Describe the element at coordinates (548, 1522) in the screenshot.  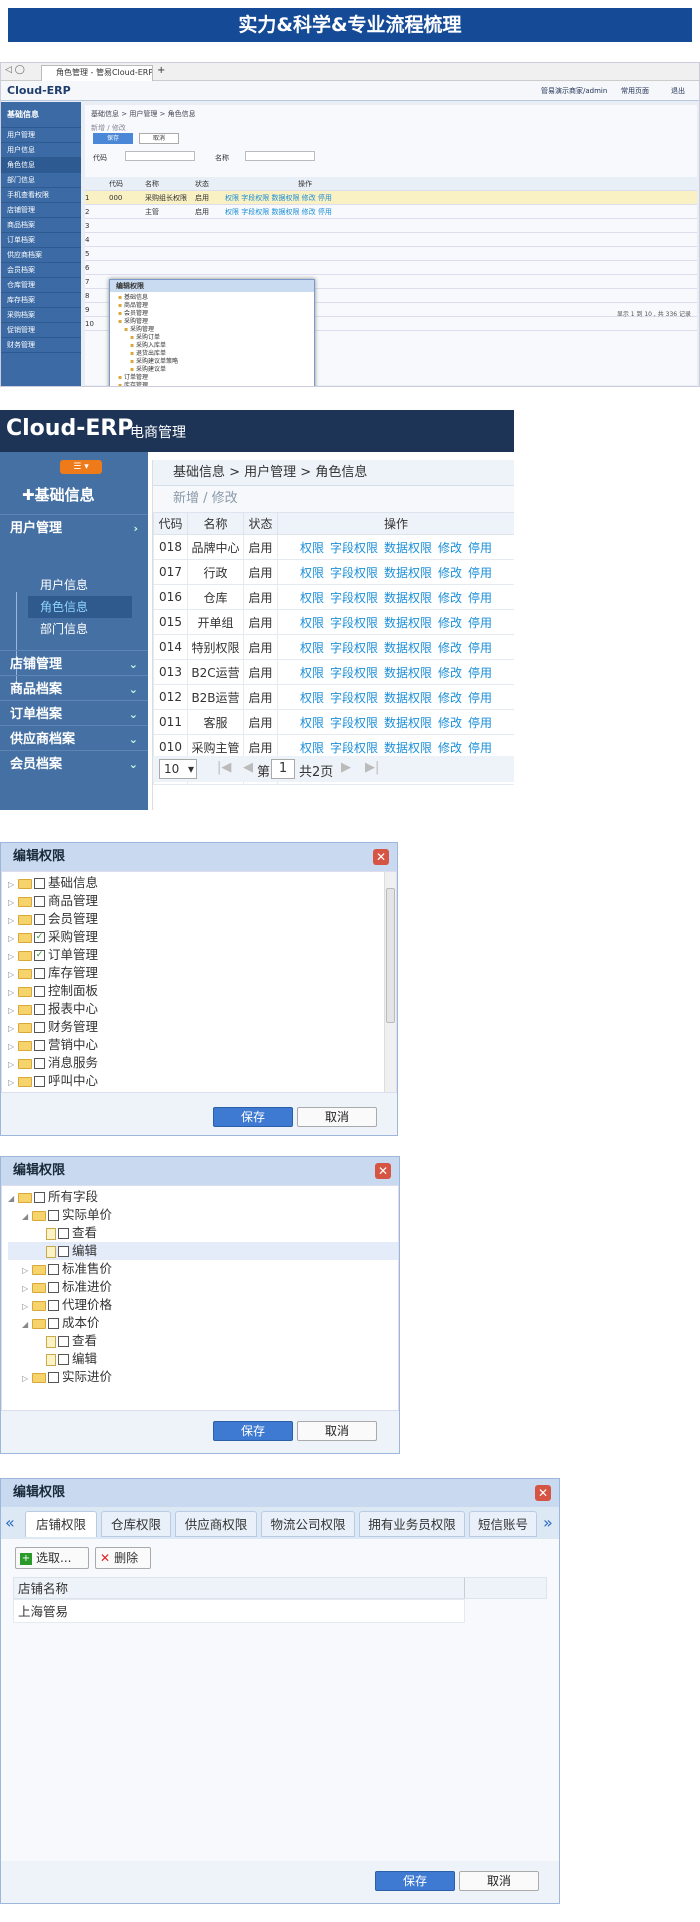
I see `scroll-right-icon: »` at that location.